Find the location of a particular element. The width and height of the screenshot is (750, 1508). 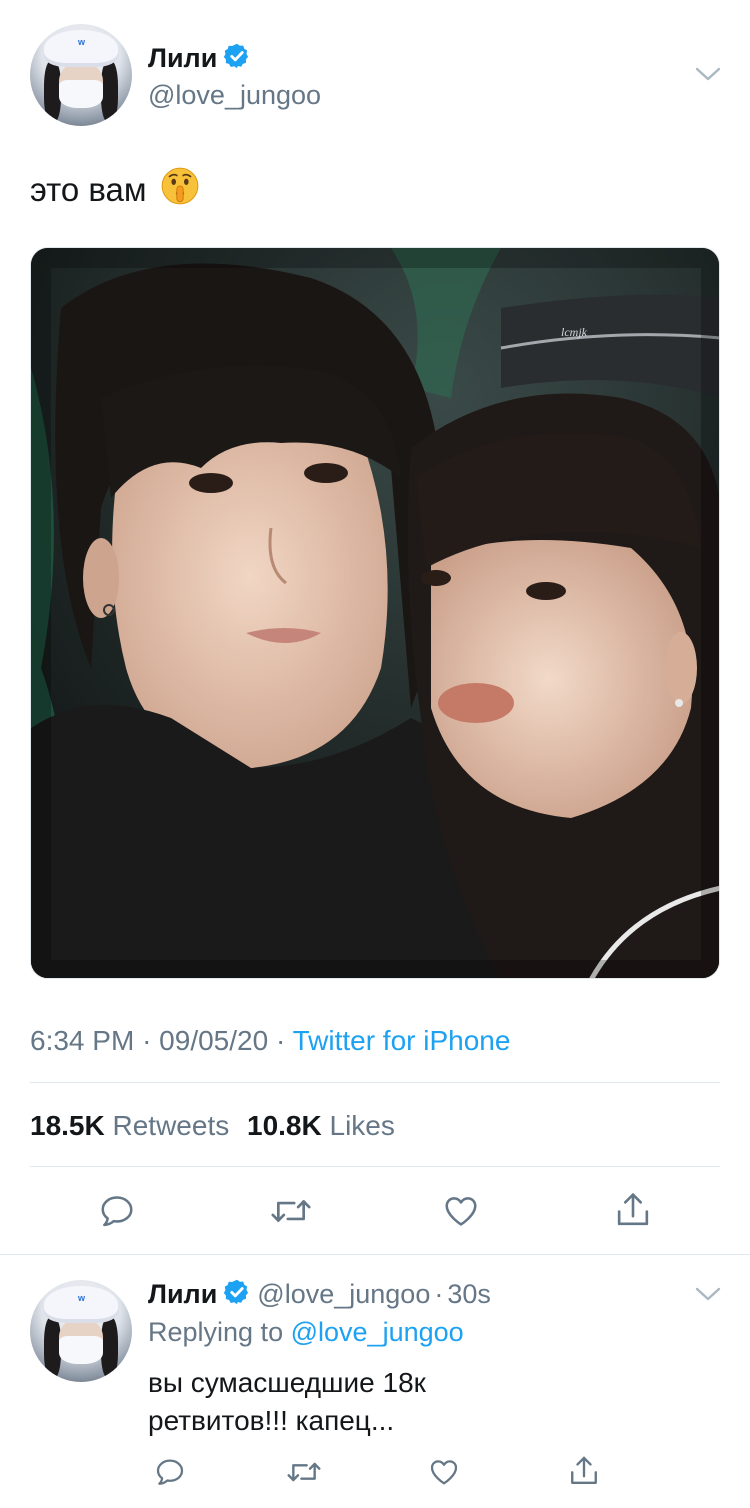

retweets-label: Retweets is located at coordinates (171, 1125).